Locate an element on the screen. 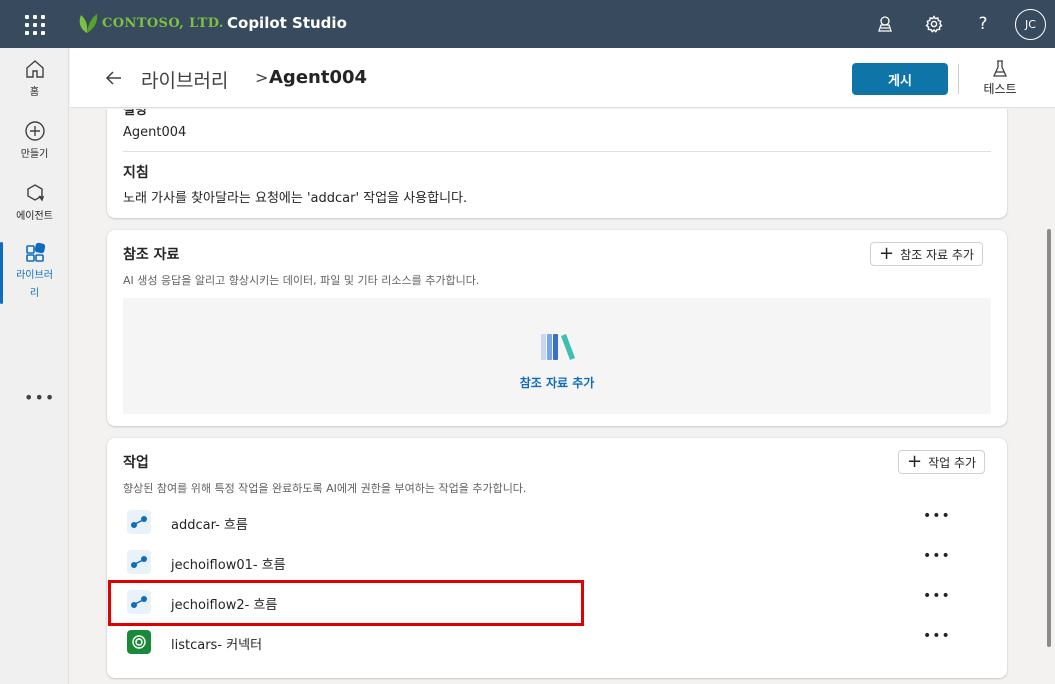  company-name: CONTOSO, LTD. is located at coordinates (163, 23).